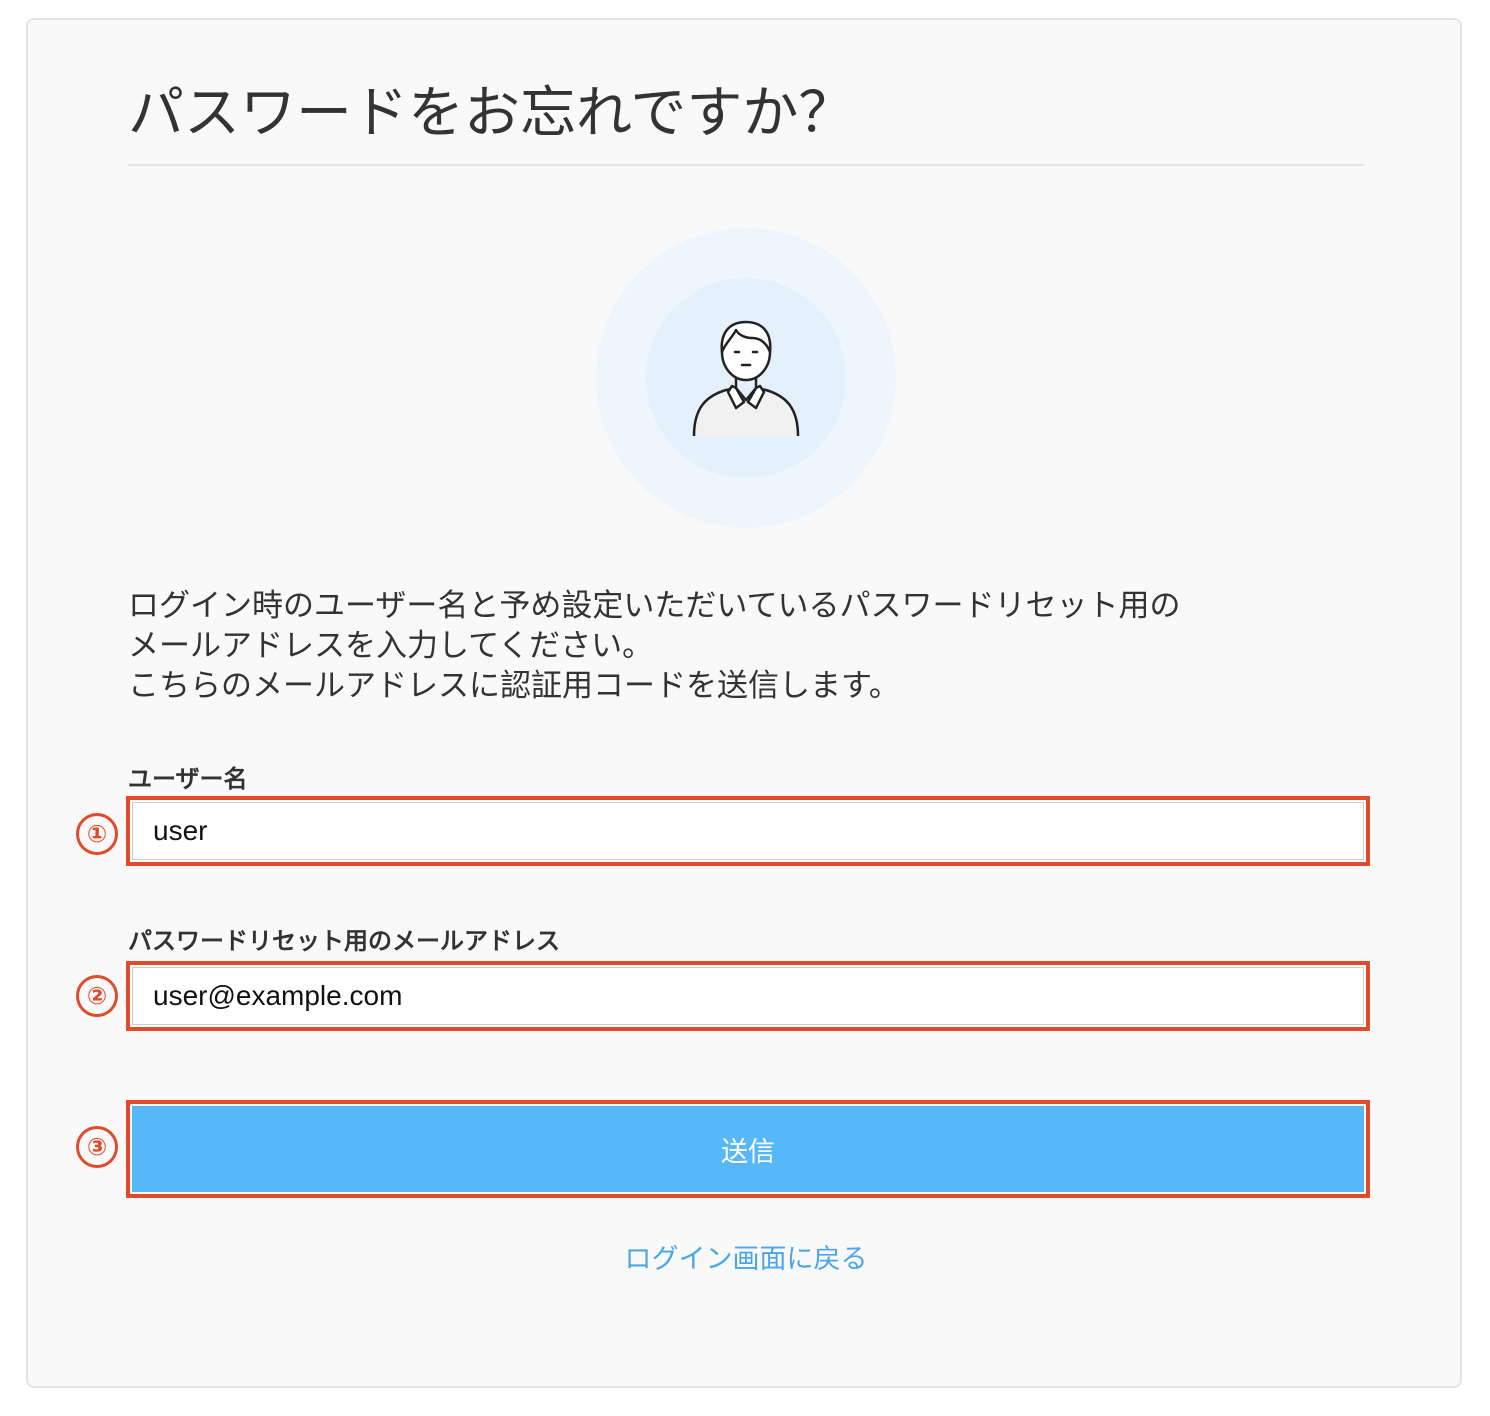 This screenshot has width=1490, height=1416. Describe the element at coordinates (97, 1147) in the screenshot. I see `annotation-marker-3: ③` at that location.